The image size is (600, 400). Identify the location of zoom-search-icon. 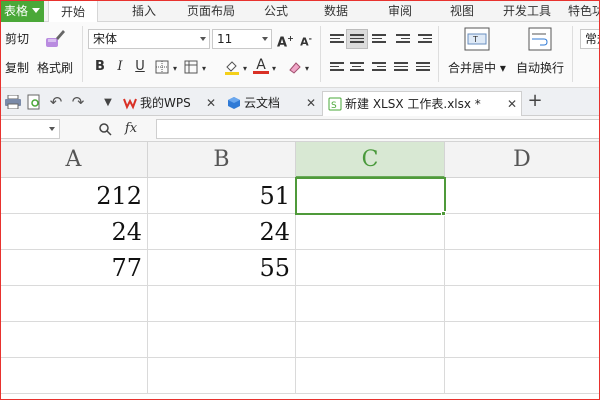
(105, 129).